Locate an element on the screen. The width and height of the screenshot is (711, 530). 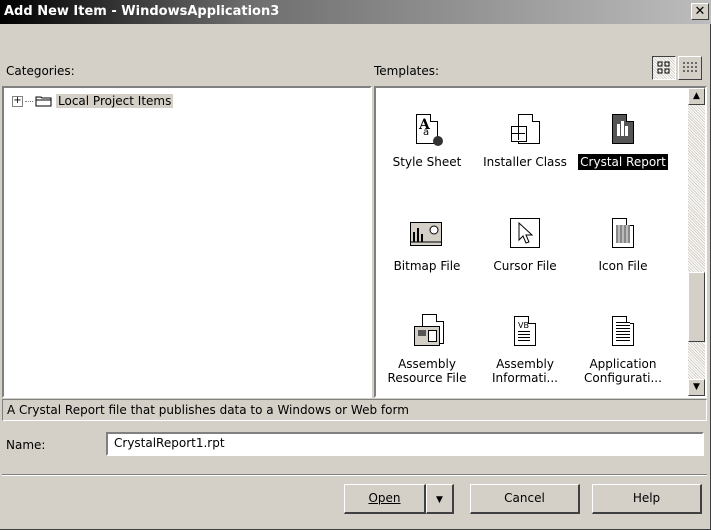
crystal-report-icon is located at coordinates (623, 130).